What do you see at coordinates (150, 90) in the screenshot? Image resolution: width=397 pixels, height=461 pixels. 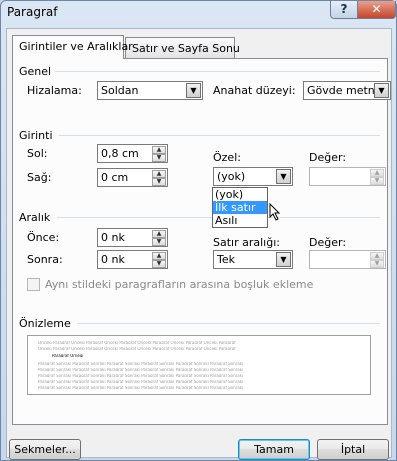 I see `alignment-dropdown: Soldan ▼` at bounding box center [150, 90].